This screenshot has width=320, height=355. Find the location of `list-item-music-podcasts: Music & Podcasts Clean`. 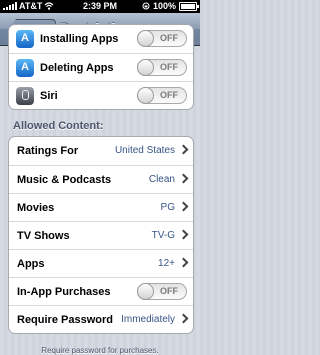

list-item-music-podcasts: Music & Podcasts Clean is located at coordinates (101, 179).